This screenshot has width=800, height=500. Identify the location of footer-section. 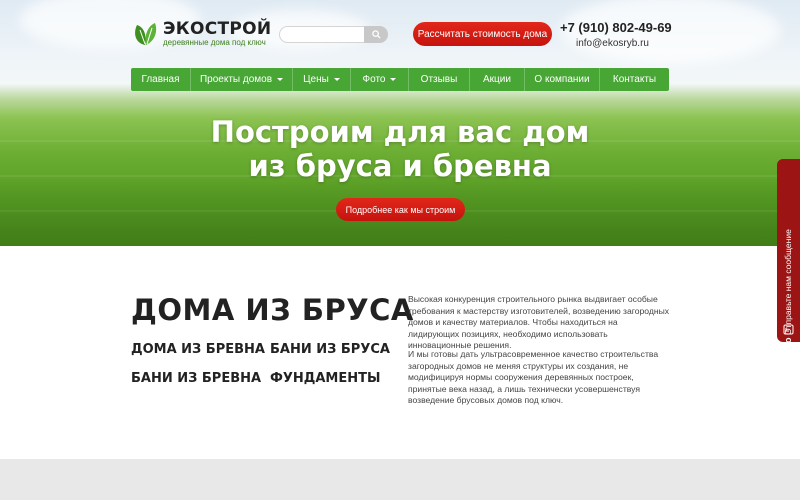
(400, 479).